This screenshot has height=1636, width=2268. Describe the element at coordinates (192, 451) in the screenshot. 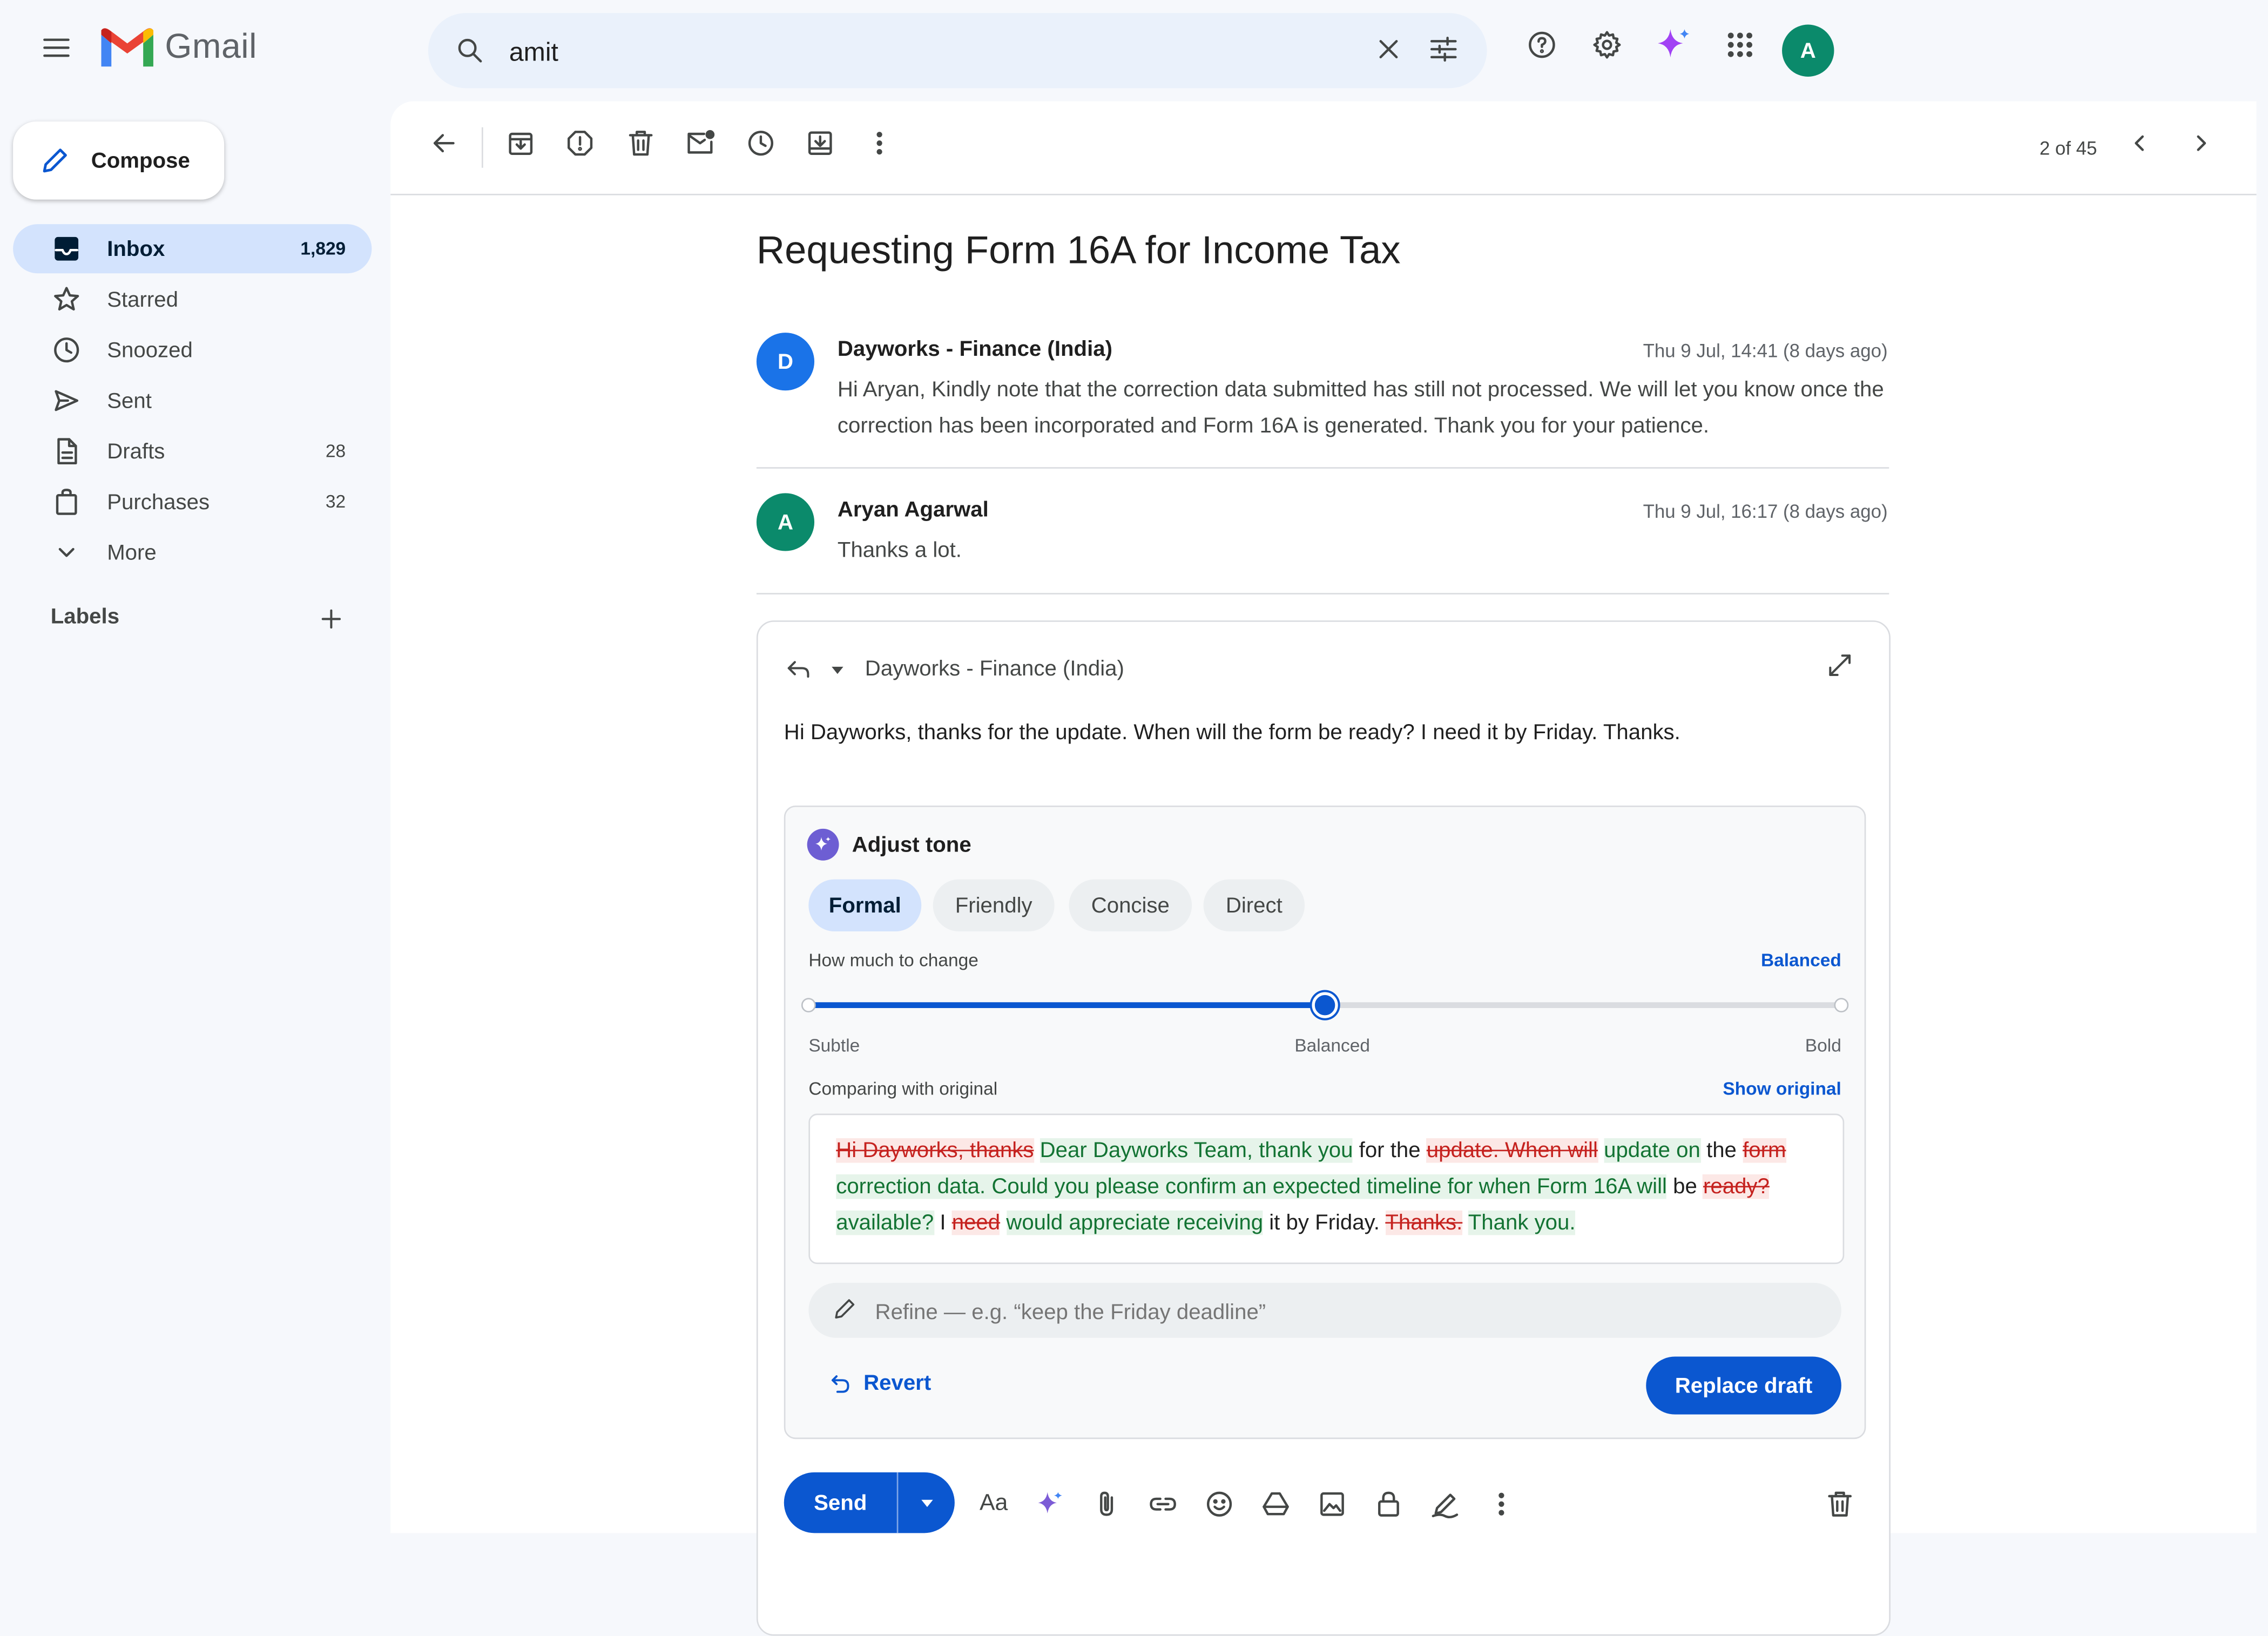

I see `sidebar-item-drafts: Drafts 28` at that location.